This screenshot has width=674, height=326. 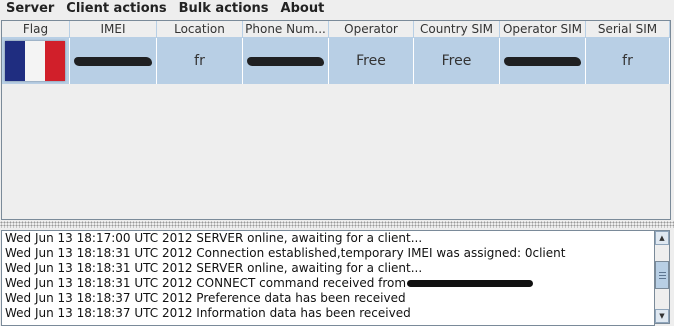 I want to click on table-row: fr Free Free fr, so click(x=336, y=61).